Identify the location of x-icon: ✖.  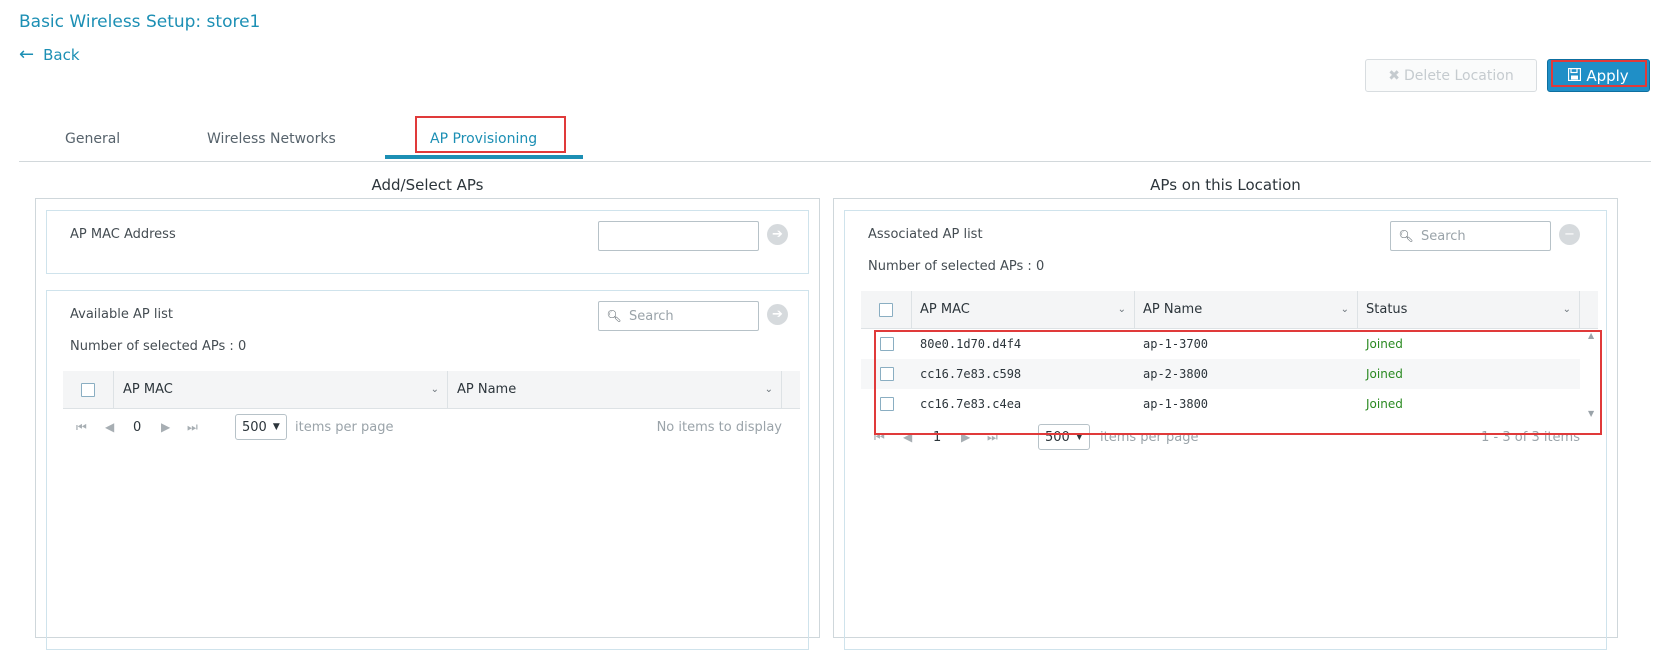
(1394, 75).